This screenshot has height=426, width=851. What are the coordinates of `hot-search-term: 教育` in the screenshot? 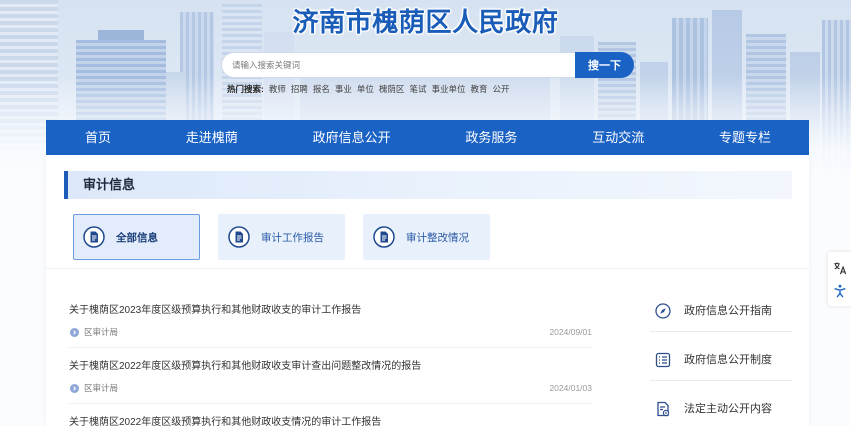 It's located at (478, 89).